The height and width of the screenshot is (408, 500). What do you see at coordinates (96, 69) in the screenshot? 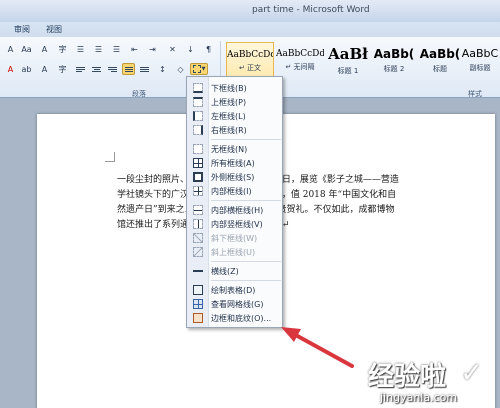
I see `align-center-button` at bounding box center [96, 69].